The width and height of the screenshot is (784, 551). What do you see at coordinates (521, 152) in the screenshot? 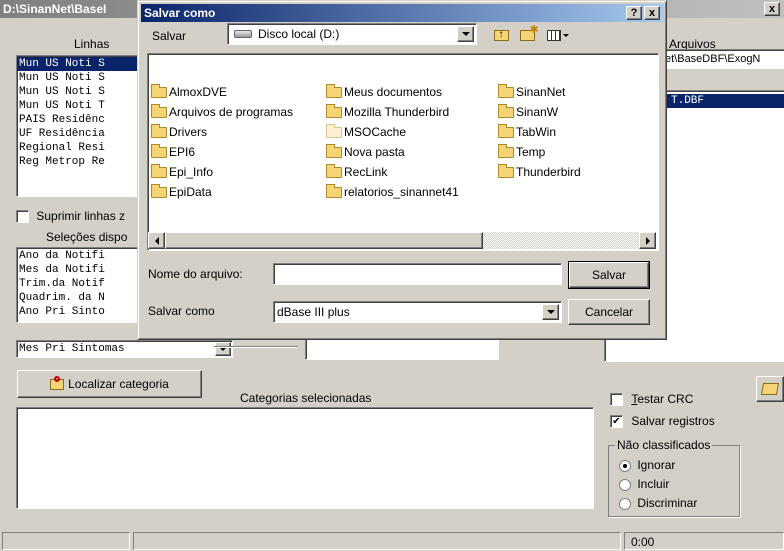
I see `file-item: Temp` at bounding box center [521, 152].